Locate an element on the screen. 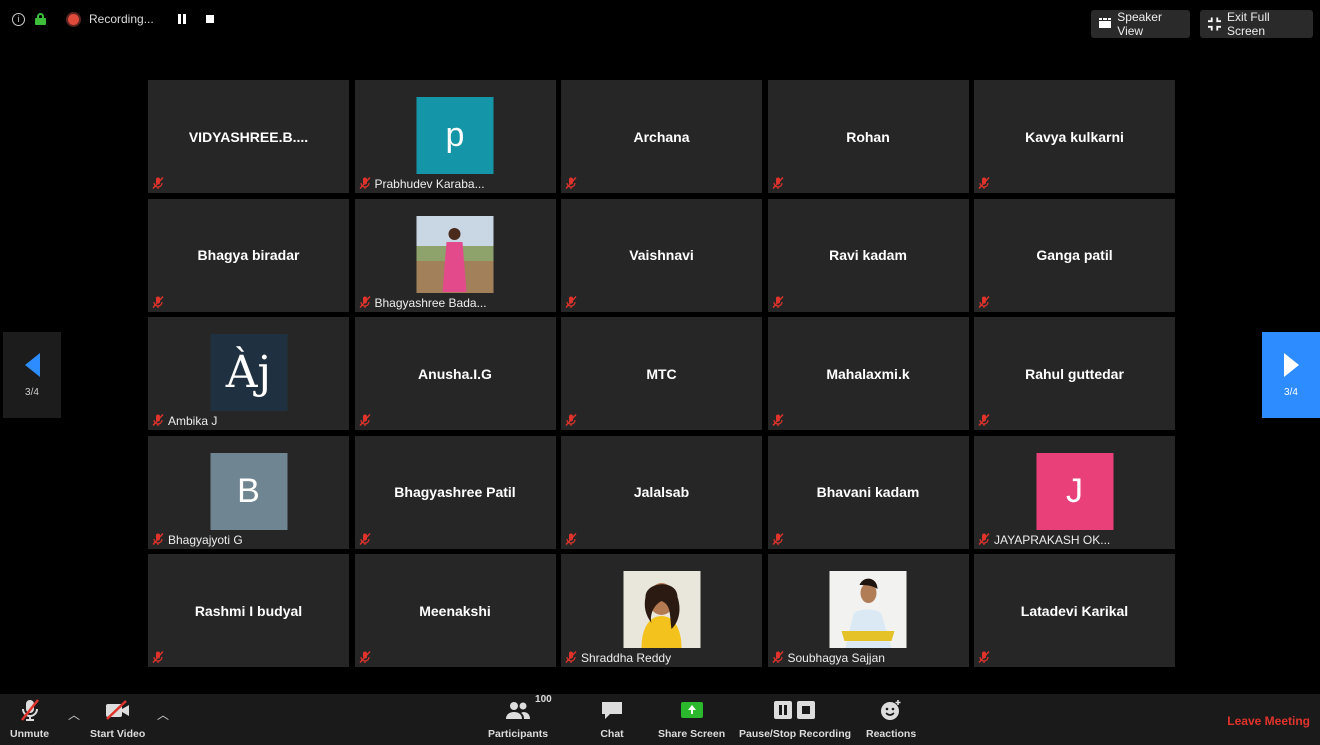 This screenshot has width=1320, height=745. next-page-label: 3/4 is located at coordinates (1291, 392).